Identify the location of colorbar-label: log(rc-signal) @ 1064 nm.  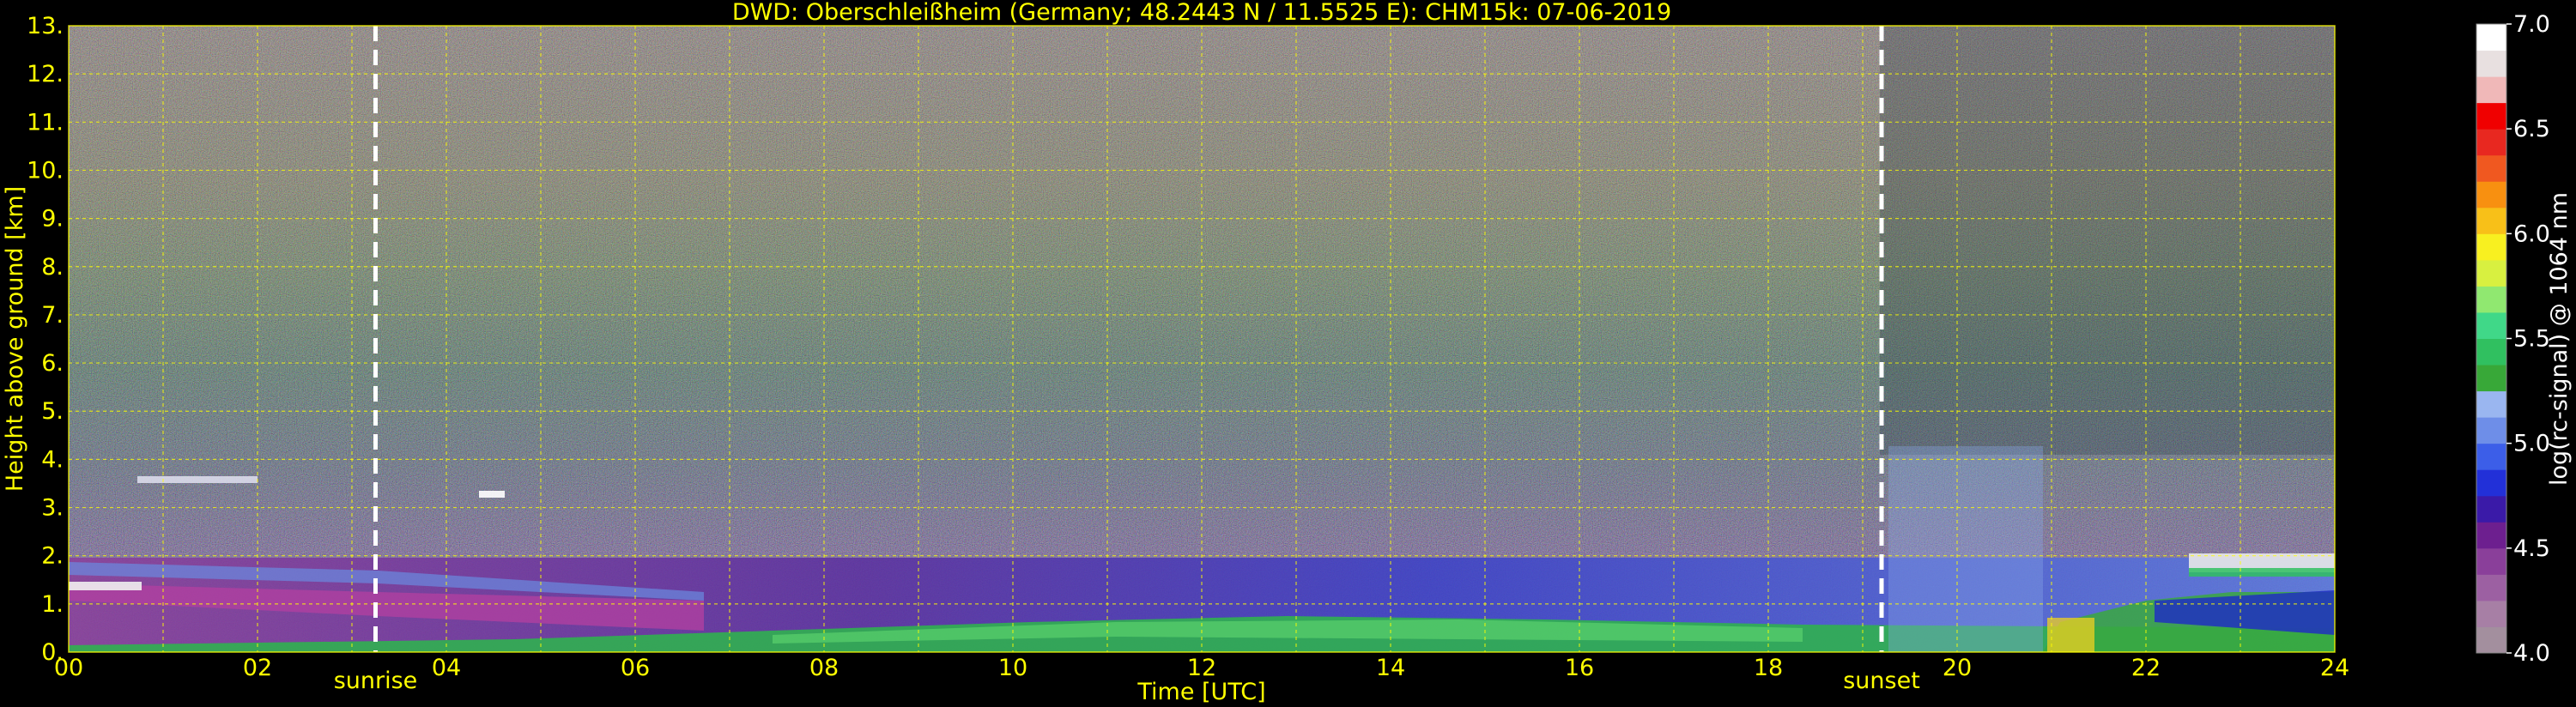
(2559, 339).